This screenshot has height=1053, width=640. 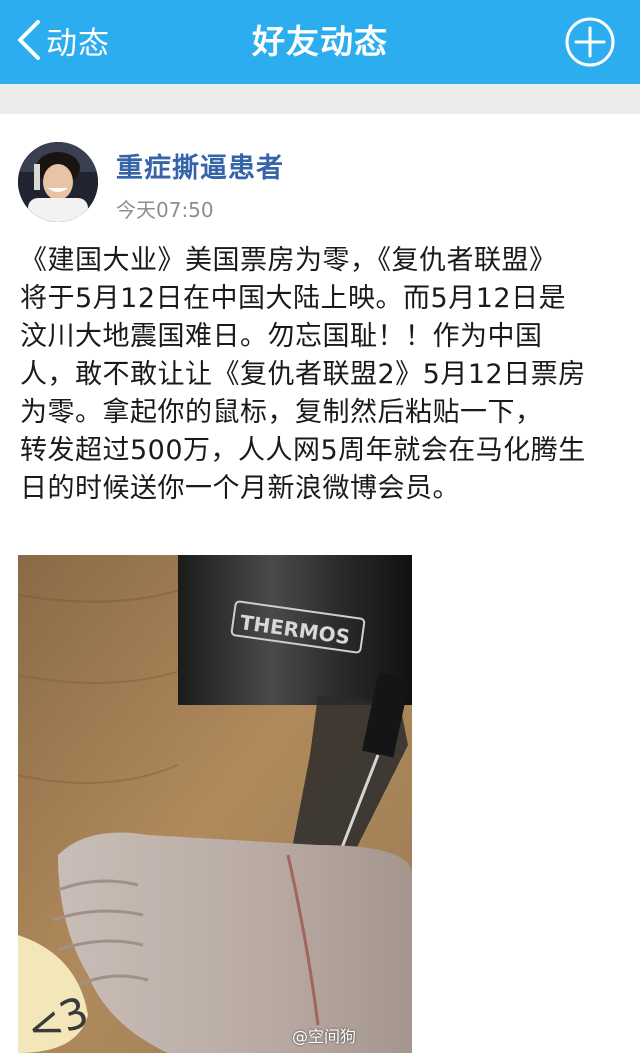 I want to click on add-post-button, so click(x=590, y=42).